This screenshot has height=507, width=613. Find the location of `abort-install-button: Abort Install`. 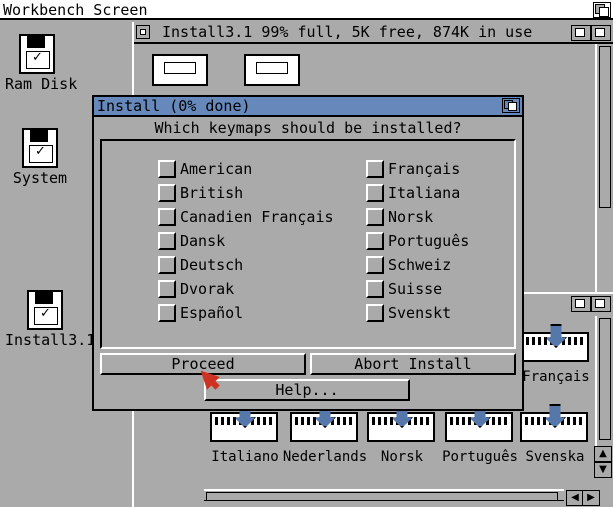

abort-install-button: Abort Install is located at coordinates (413, 364).